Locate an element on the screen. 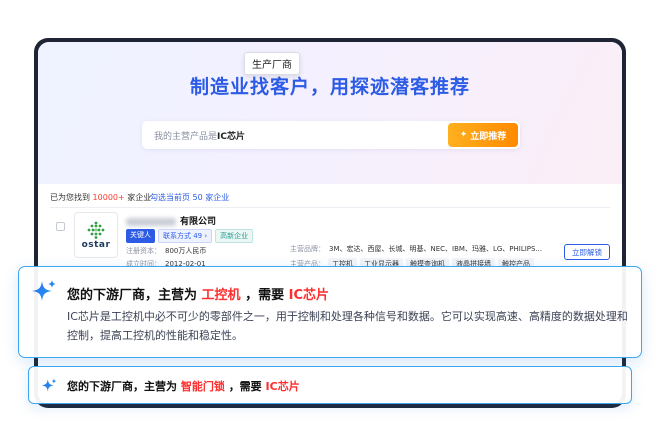 Image resolution: width=660 pixels, height=440 pixels. result-count-number: 10000+ is located at coordinates (108, 197).